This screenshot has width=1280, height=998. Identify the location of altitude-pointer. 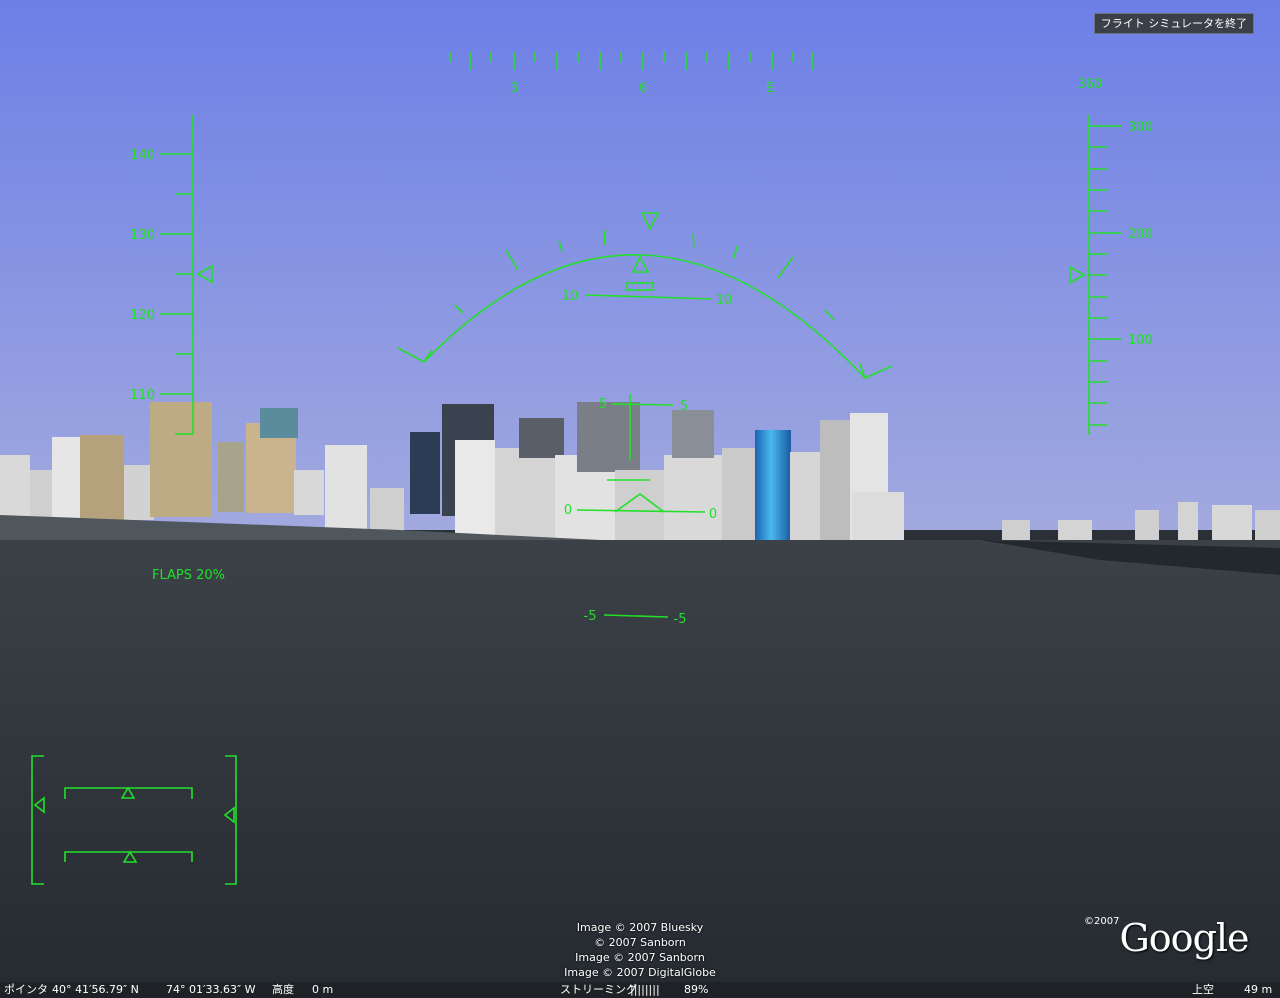
(1077, 275).